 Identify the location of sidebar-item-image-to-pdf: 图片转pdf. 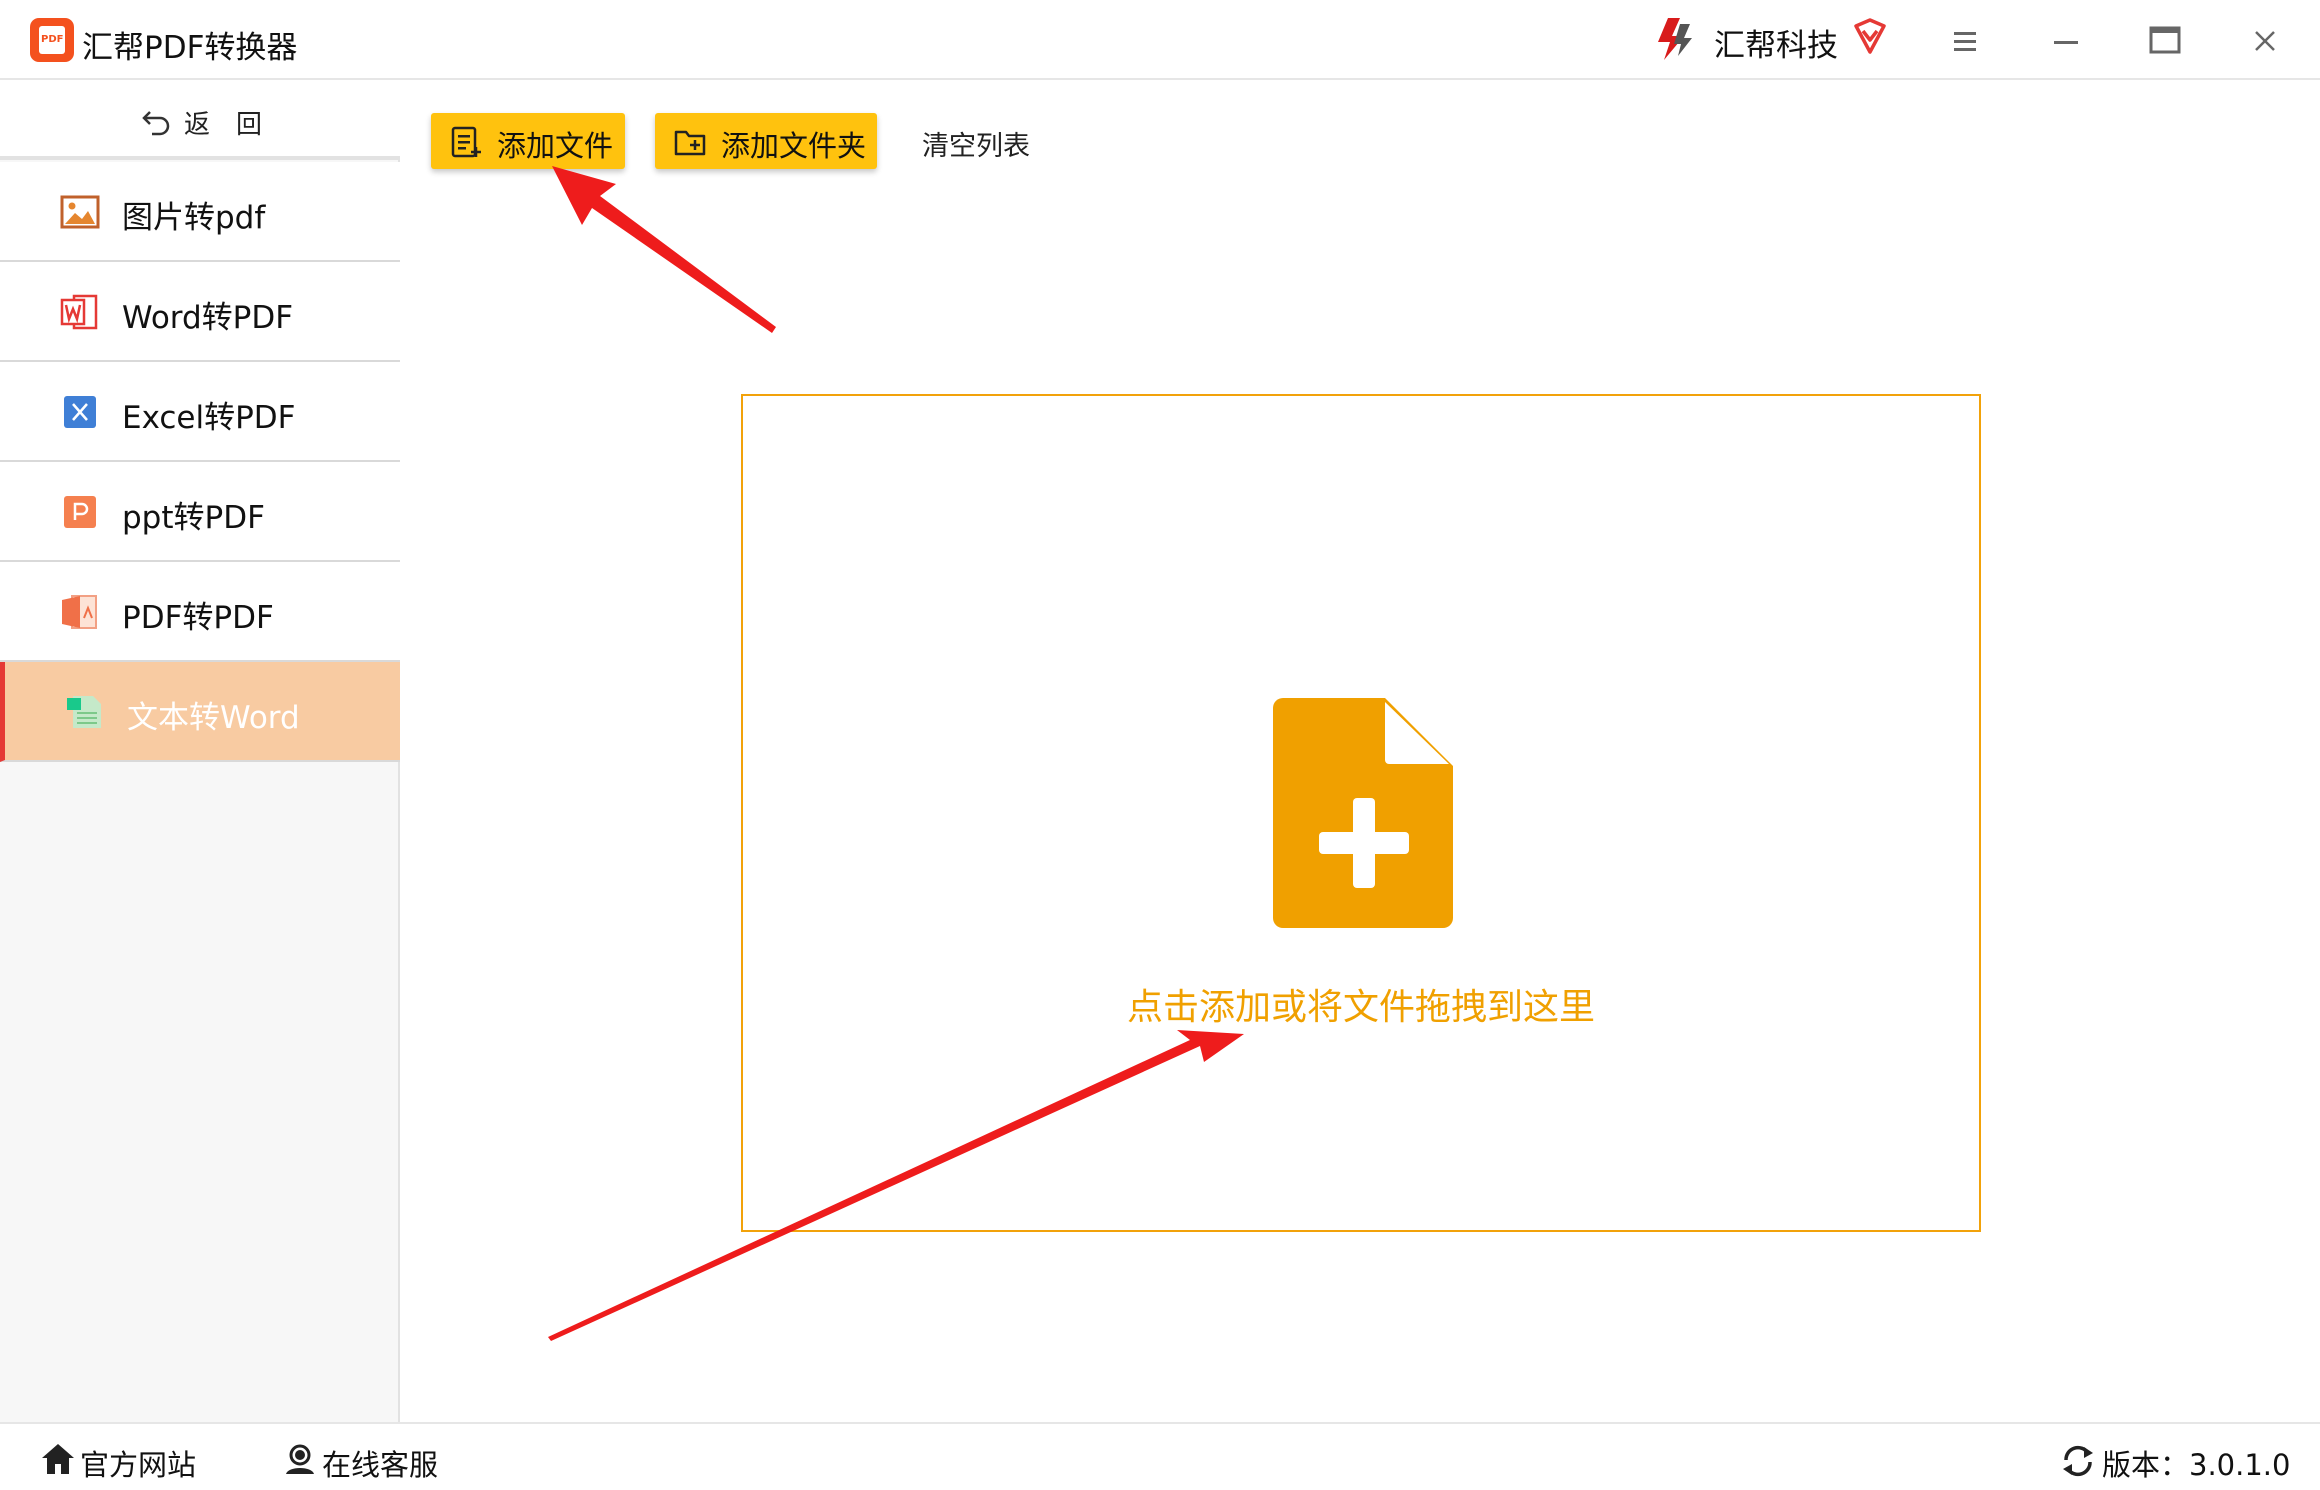
(200, 212).